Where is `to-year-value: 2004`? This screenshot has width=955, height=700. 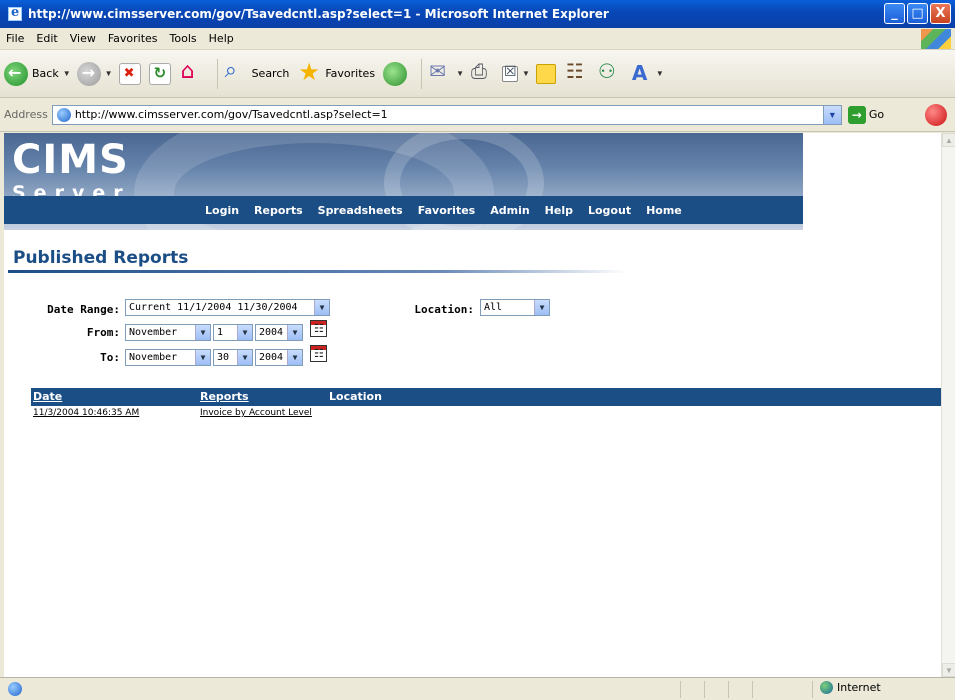 to-year-value: 2004 is located at coordinates (271, 357).